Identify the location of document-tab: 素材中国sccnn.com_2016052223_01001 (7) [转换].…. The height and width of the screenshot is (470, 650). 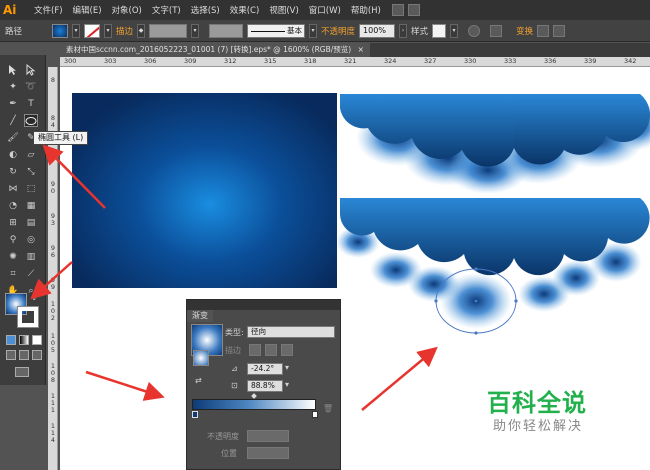
(215, 50).